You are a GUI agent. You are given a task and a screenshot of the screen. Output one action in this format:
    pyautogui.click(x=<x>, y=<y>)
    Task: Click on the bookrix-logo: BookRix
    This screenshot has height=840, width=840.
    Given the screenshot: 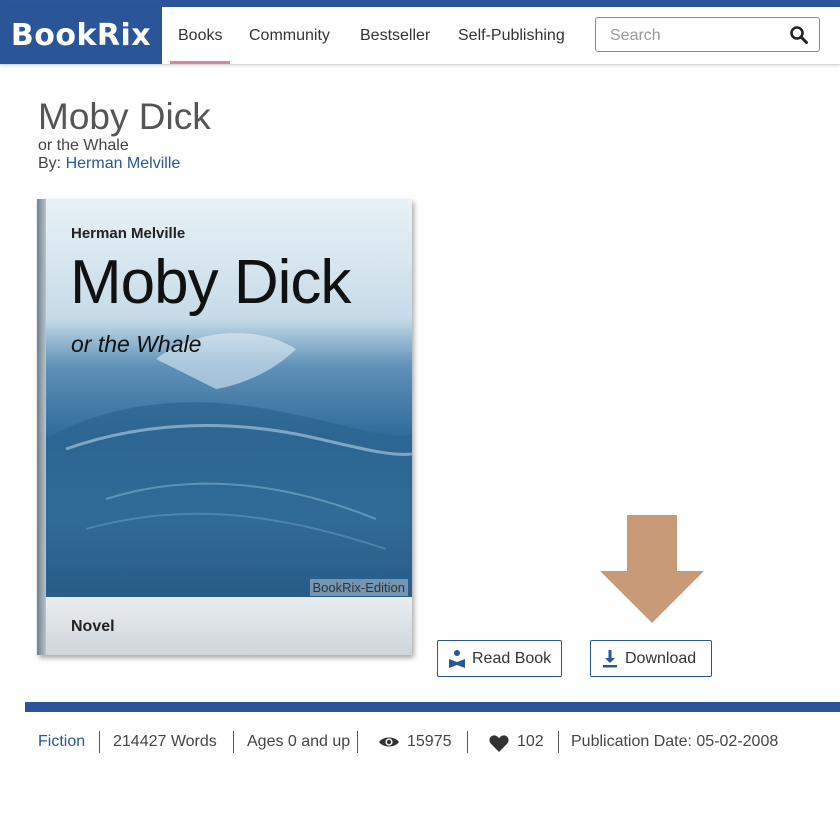 What is the action you would take?
    pyautogui.click(x=81, y=35)
    